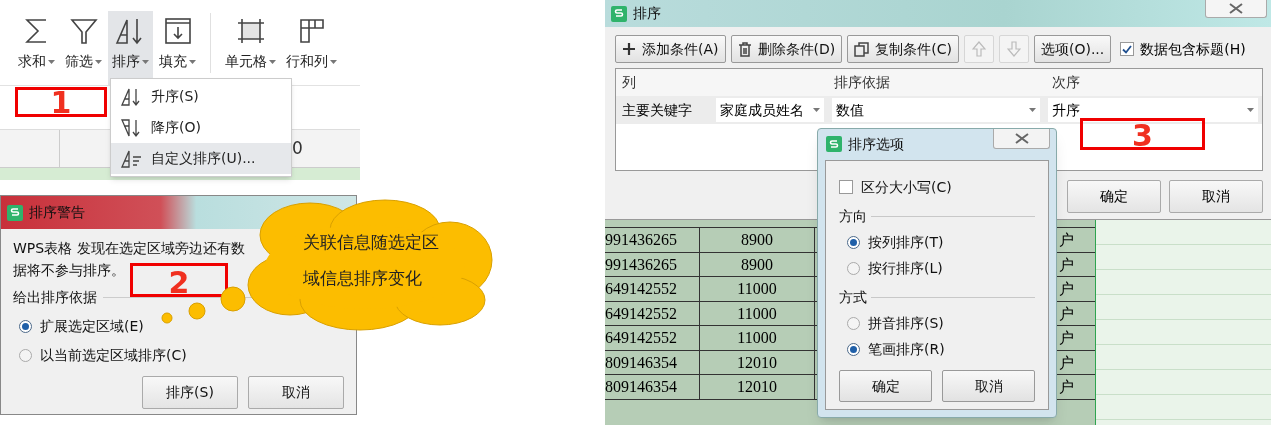 The image size is (1271, 425). I want to click on down-arrow-icon, so click(1013, 49).